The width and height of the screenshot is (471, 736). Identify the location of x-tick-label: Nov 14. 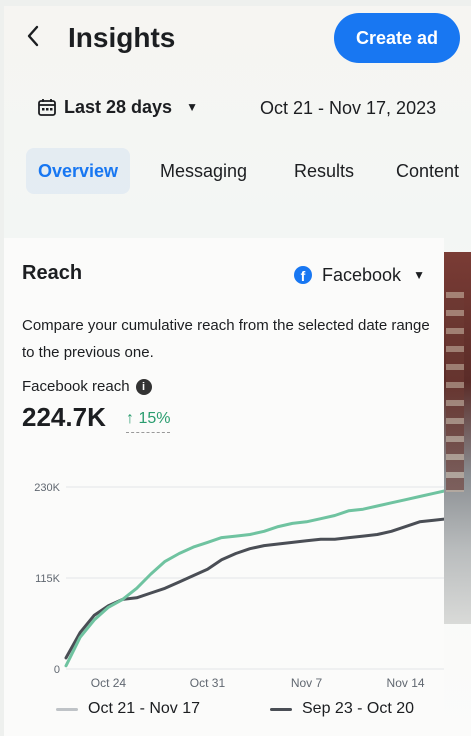
(406, 683).